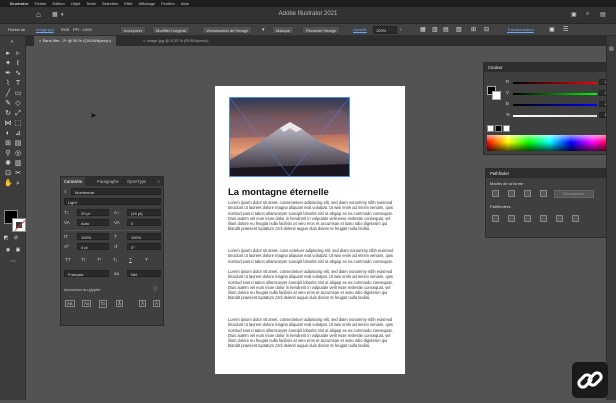  Describe the element at coordinates (93, 236) in the screenshot. I see `vertical-scale-field: 100%` at that location.